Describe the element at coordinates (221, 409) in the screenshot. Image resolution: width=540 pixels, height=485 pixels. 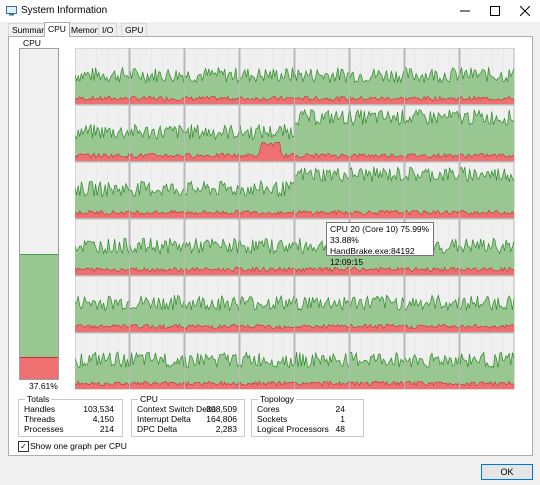
I see `context-switch-value: 308,509` at that location.